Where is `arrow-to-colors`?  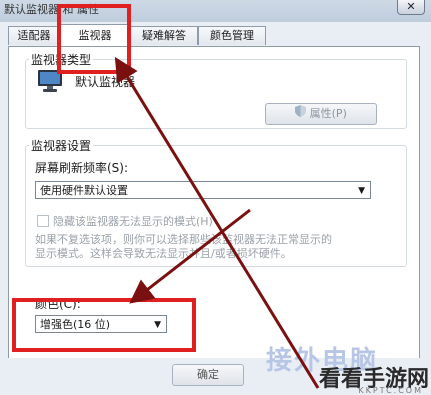
arrow-to-colors is located at coordinates (190, 256).